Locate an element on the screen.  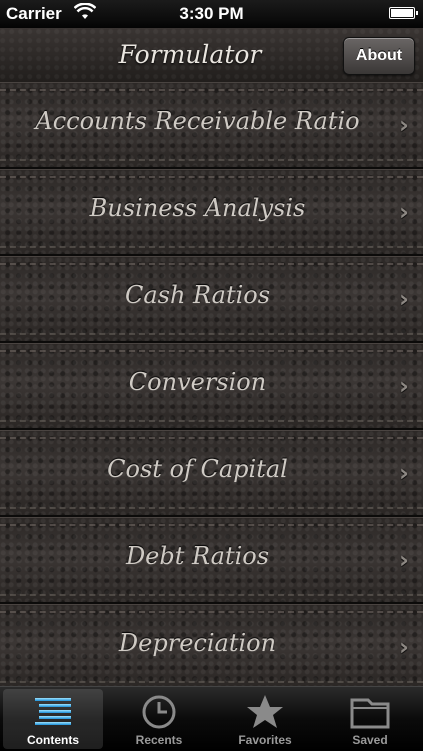
list-item-label: Cost of Capital is located at coordinates (197, 469).